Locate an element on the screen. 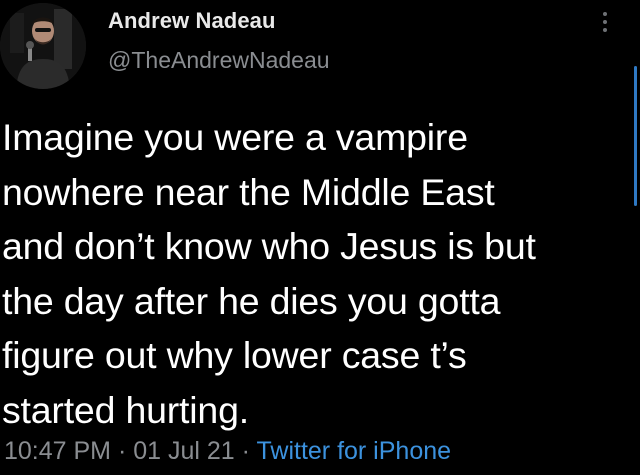 This screenshot has width=640, height=475. scroll-indicator is located at coordinates (635, 136).